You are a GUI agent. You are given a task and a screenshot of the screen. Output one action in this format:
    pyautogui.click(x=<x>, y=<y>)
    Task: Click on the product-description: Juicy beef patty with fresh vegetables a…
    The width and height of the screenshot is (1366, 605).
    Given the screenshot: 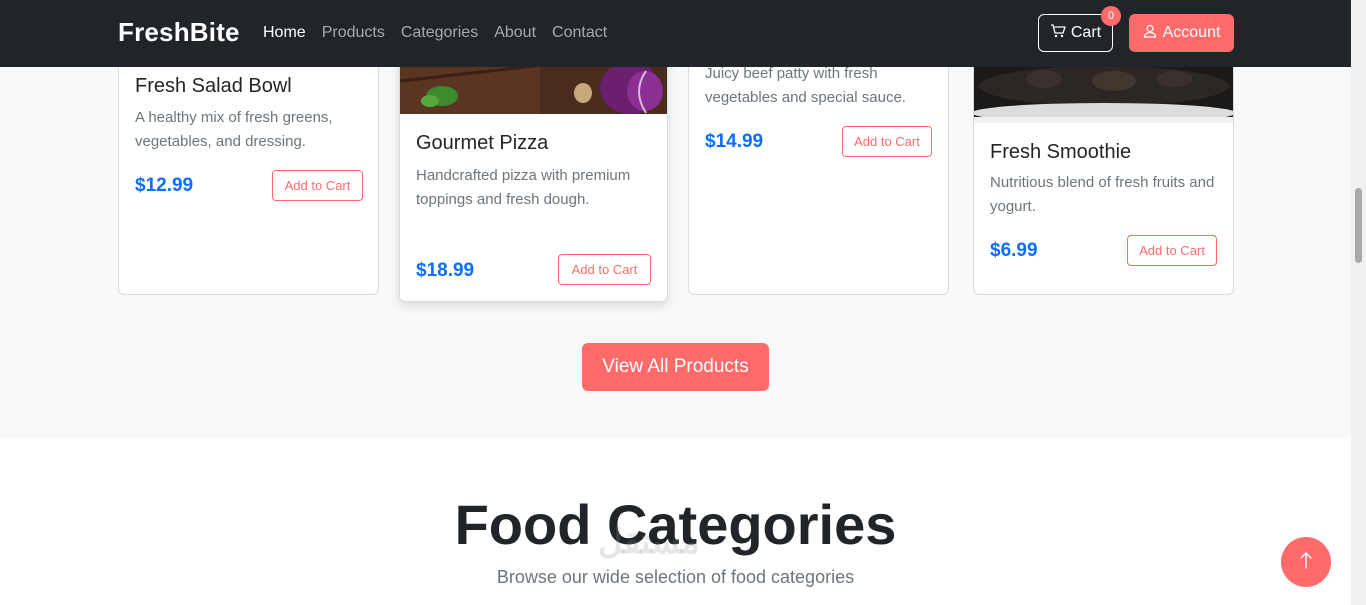 What is the action you would take?
    pyautogui.click(x=805, y=85)
    